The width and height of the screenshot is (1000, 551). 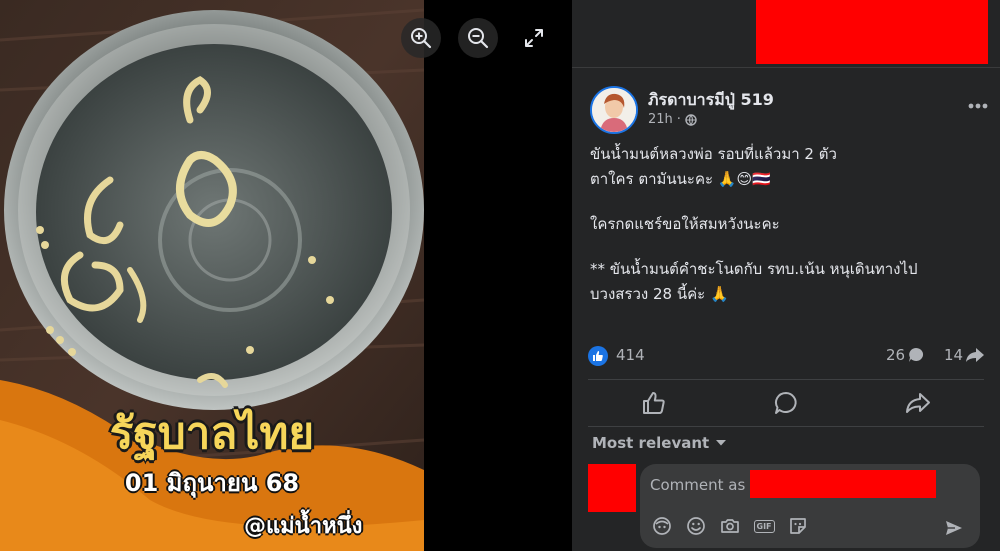 I want to click on gif-icon: GIF, so click(x=764, y=526).